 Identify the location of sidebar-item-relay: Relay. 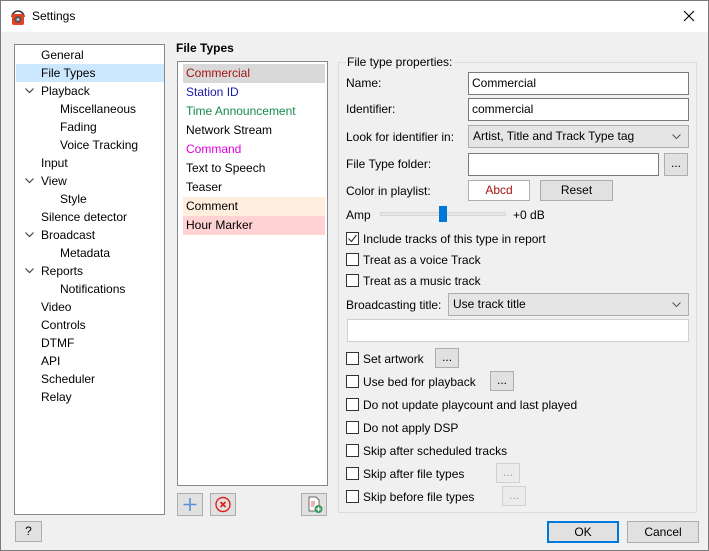
(90, 397).